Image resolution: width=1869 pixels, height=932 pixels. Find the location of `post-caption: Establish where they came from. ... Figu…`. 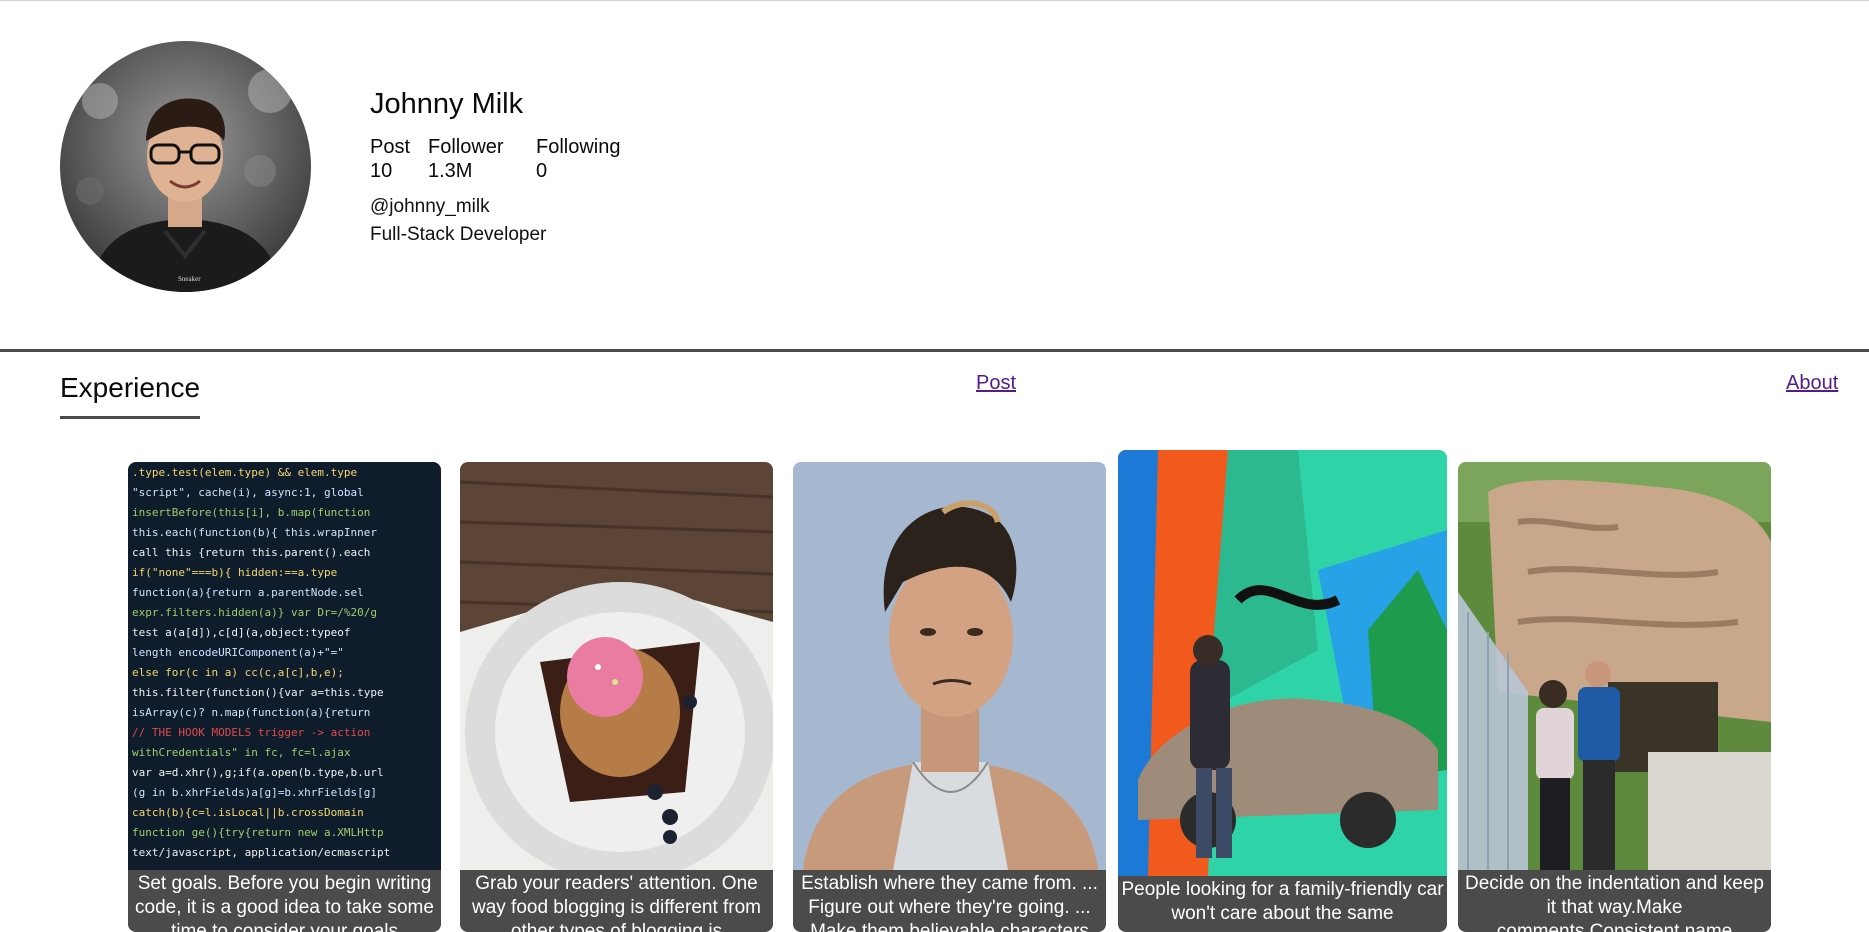

post-caption: Establish where they came from. ... Figu… is located at coordinates (949, 901).